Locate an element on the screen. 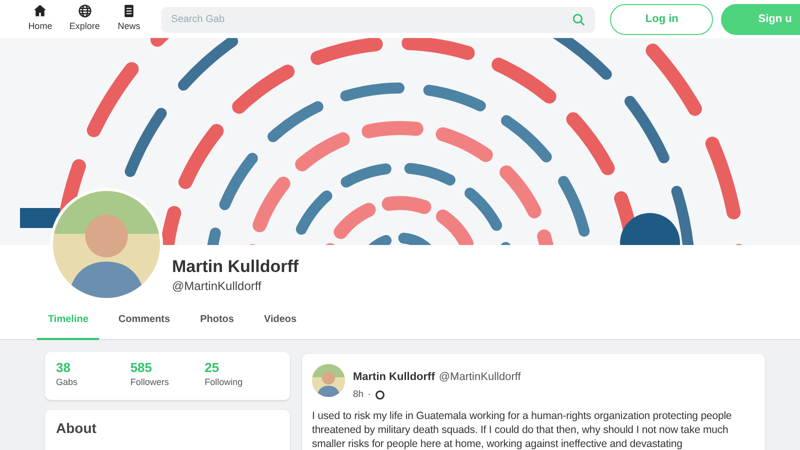 The image size is (800, 450). post-time: 8h is located at coordinates (358, 395).